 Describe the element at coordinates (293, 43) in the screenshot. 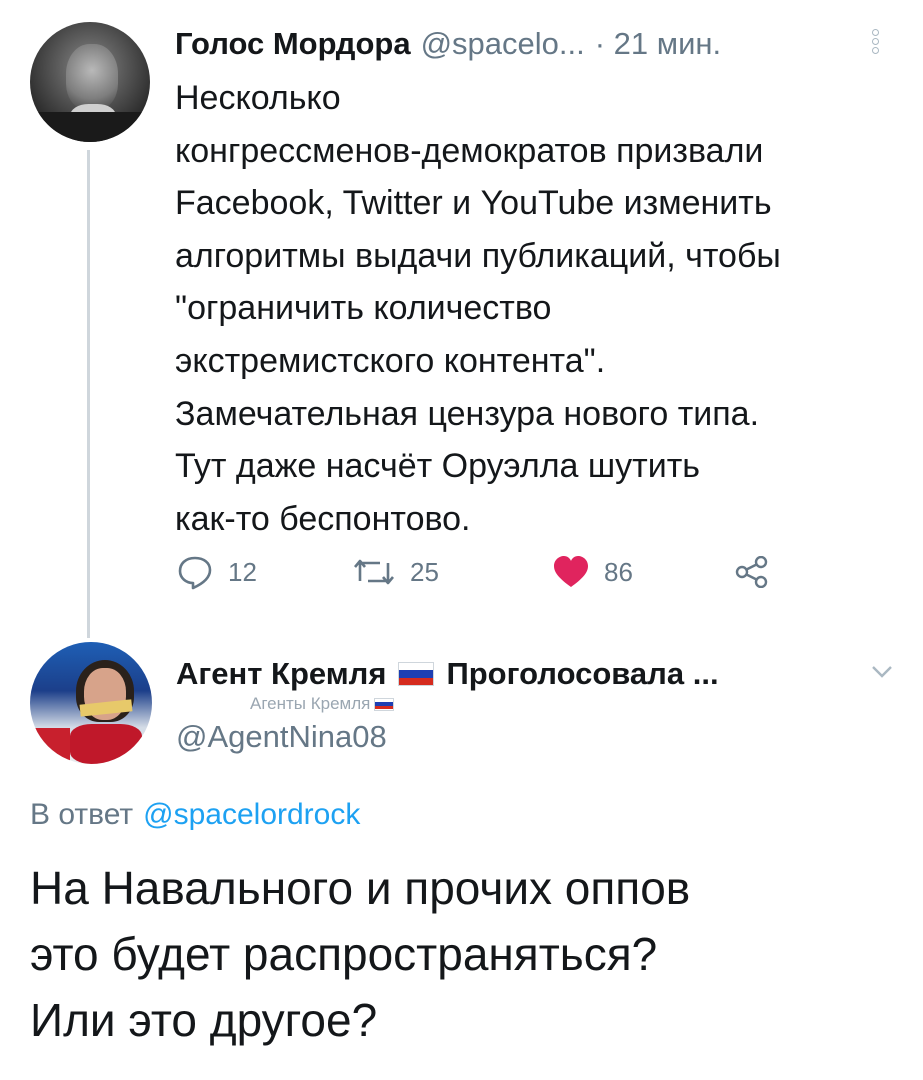

I see `author-name: Голос Мордора` at that location.